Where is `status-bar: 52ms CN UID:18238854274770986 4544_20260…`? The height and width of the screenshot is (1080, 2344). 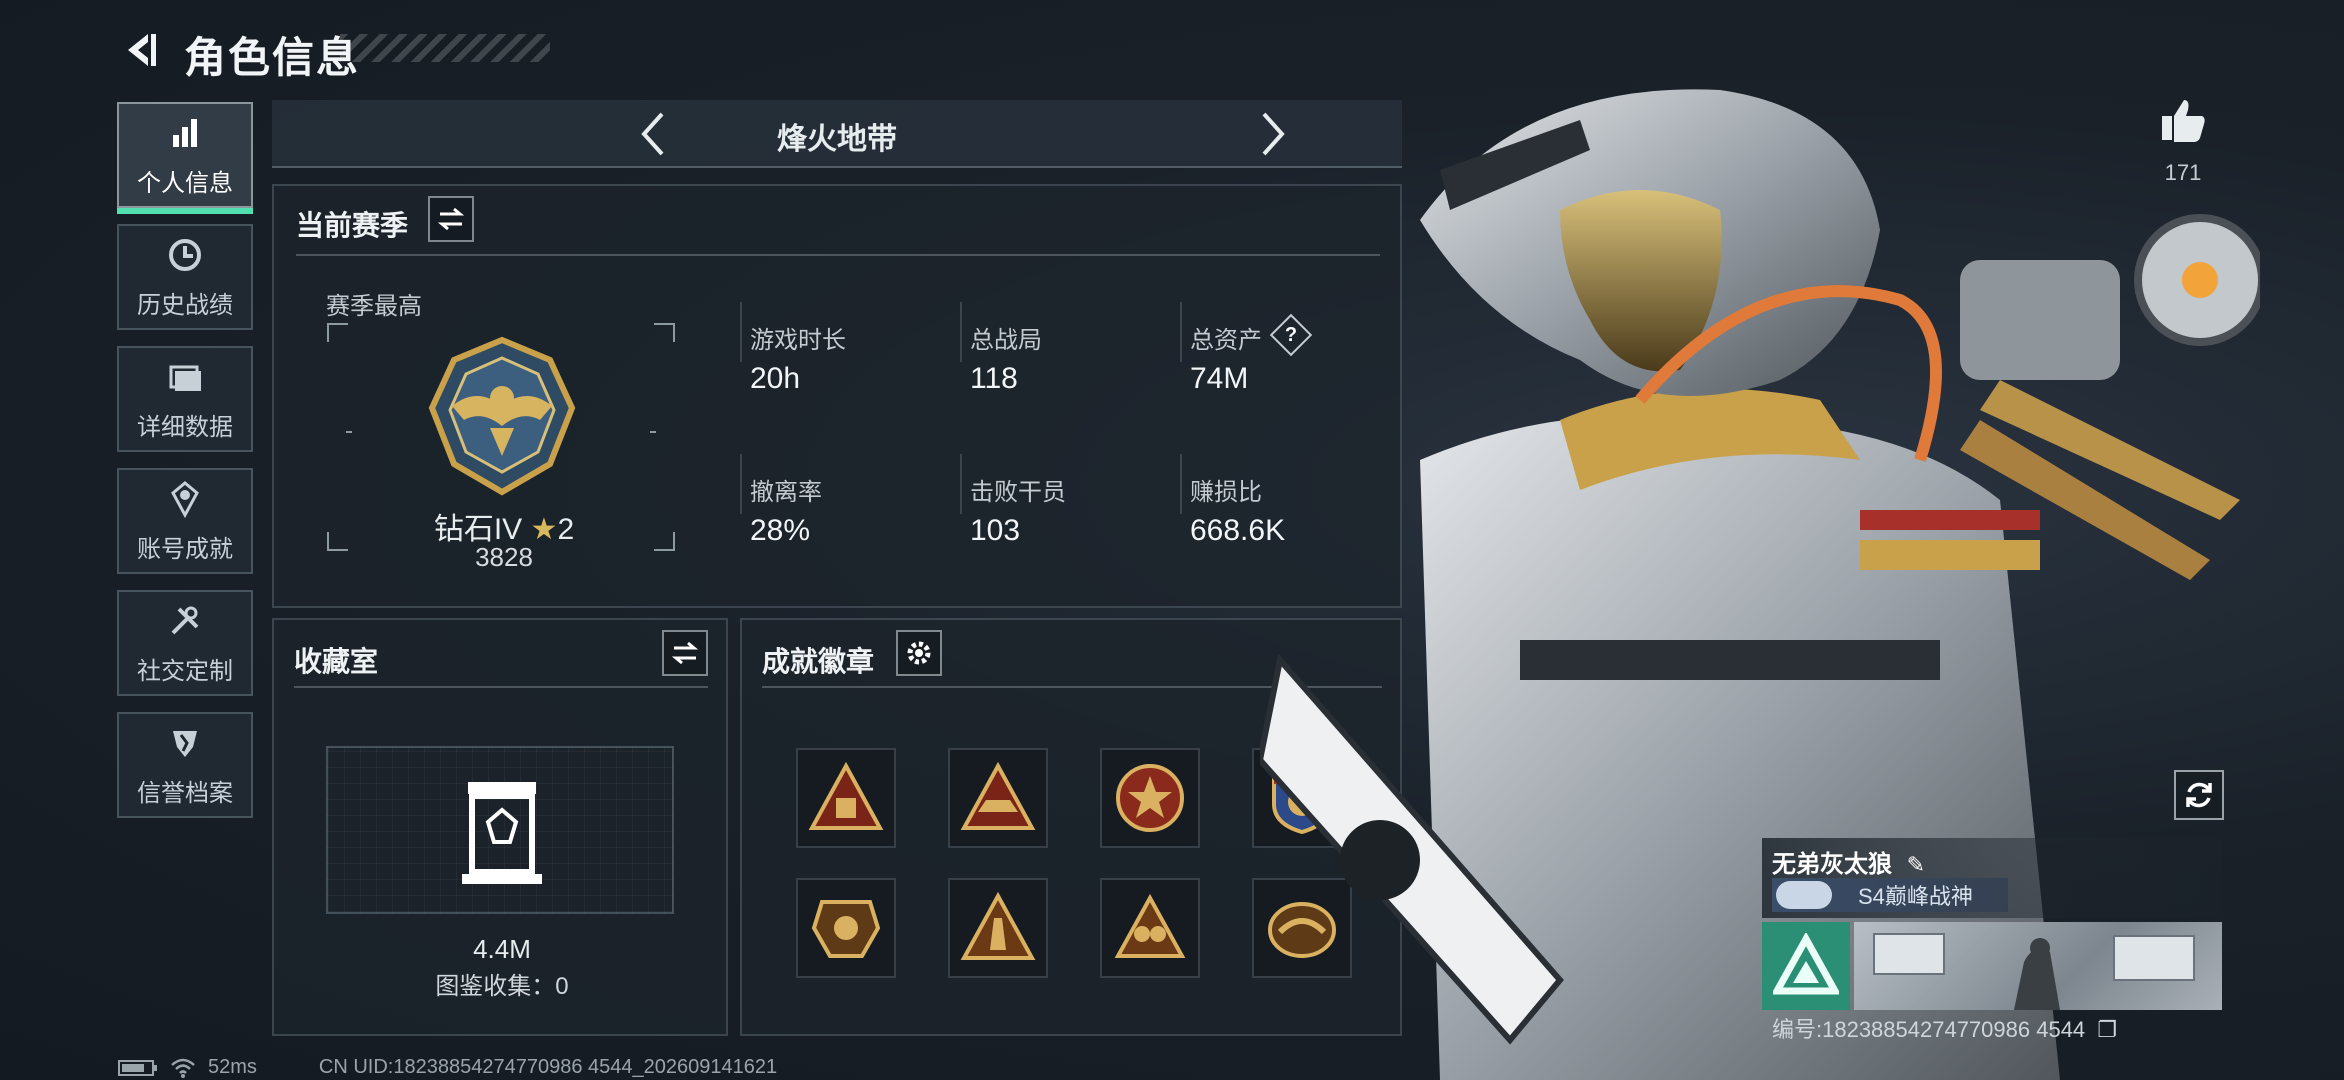 status-bar: 52ms CN UID:18238854274770986 4544_20260… is located at coordinates (447, 1067).